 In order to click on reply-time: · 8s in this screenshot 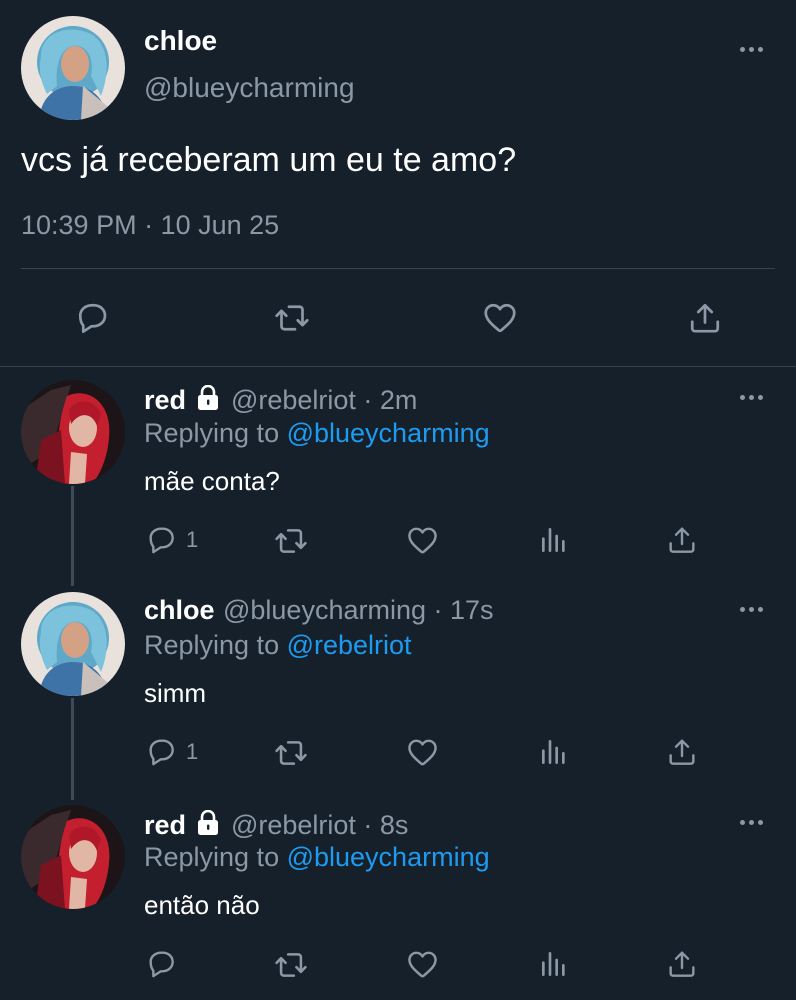, I will do `click(382, 825)`.